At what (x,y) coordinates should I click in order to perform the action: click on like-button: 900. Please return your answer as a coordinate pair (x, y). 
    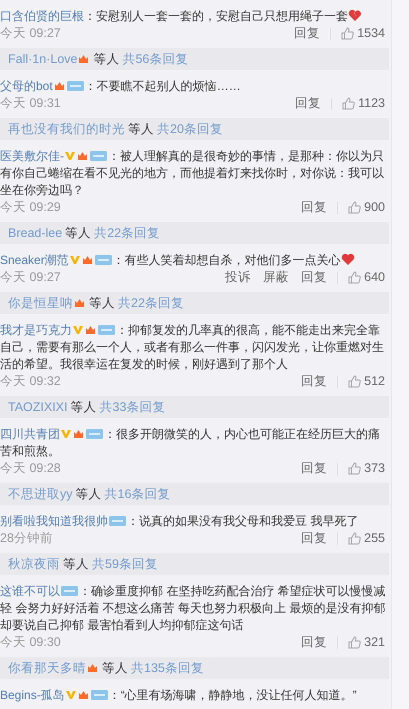
    Looking at the image, I should click on (366, 207).